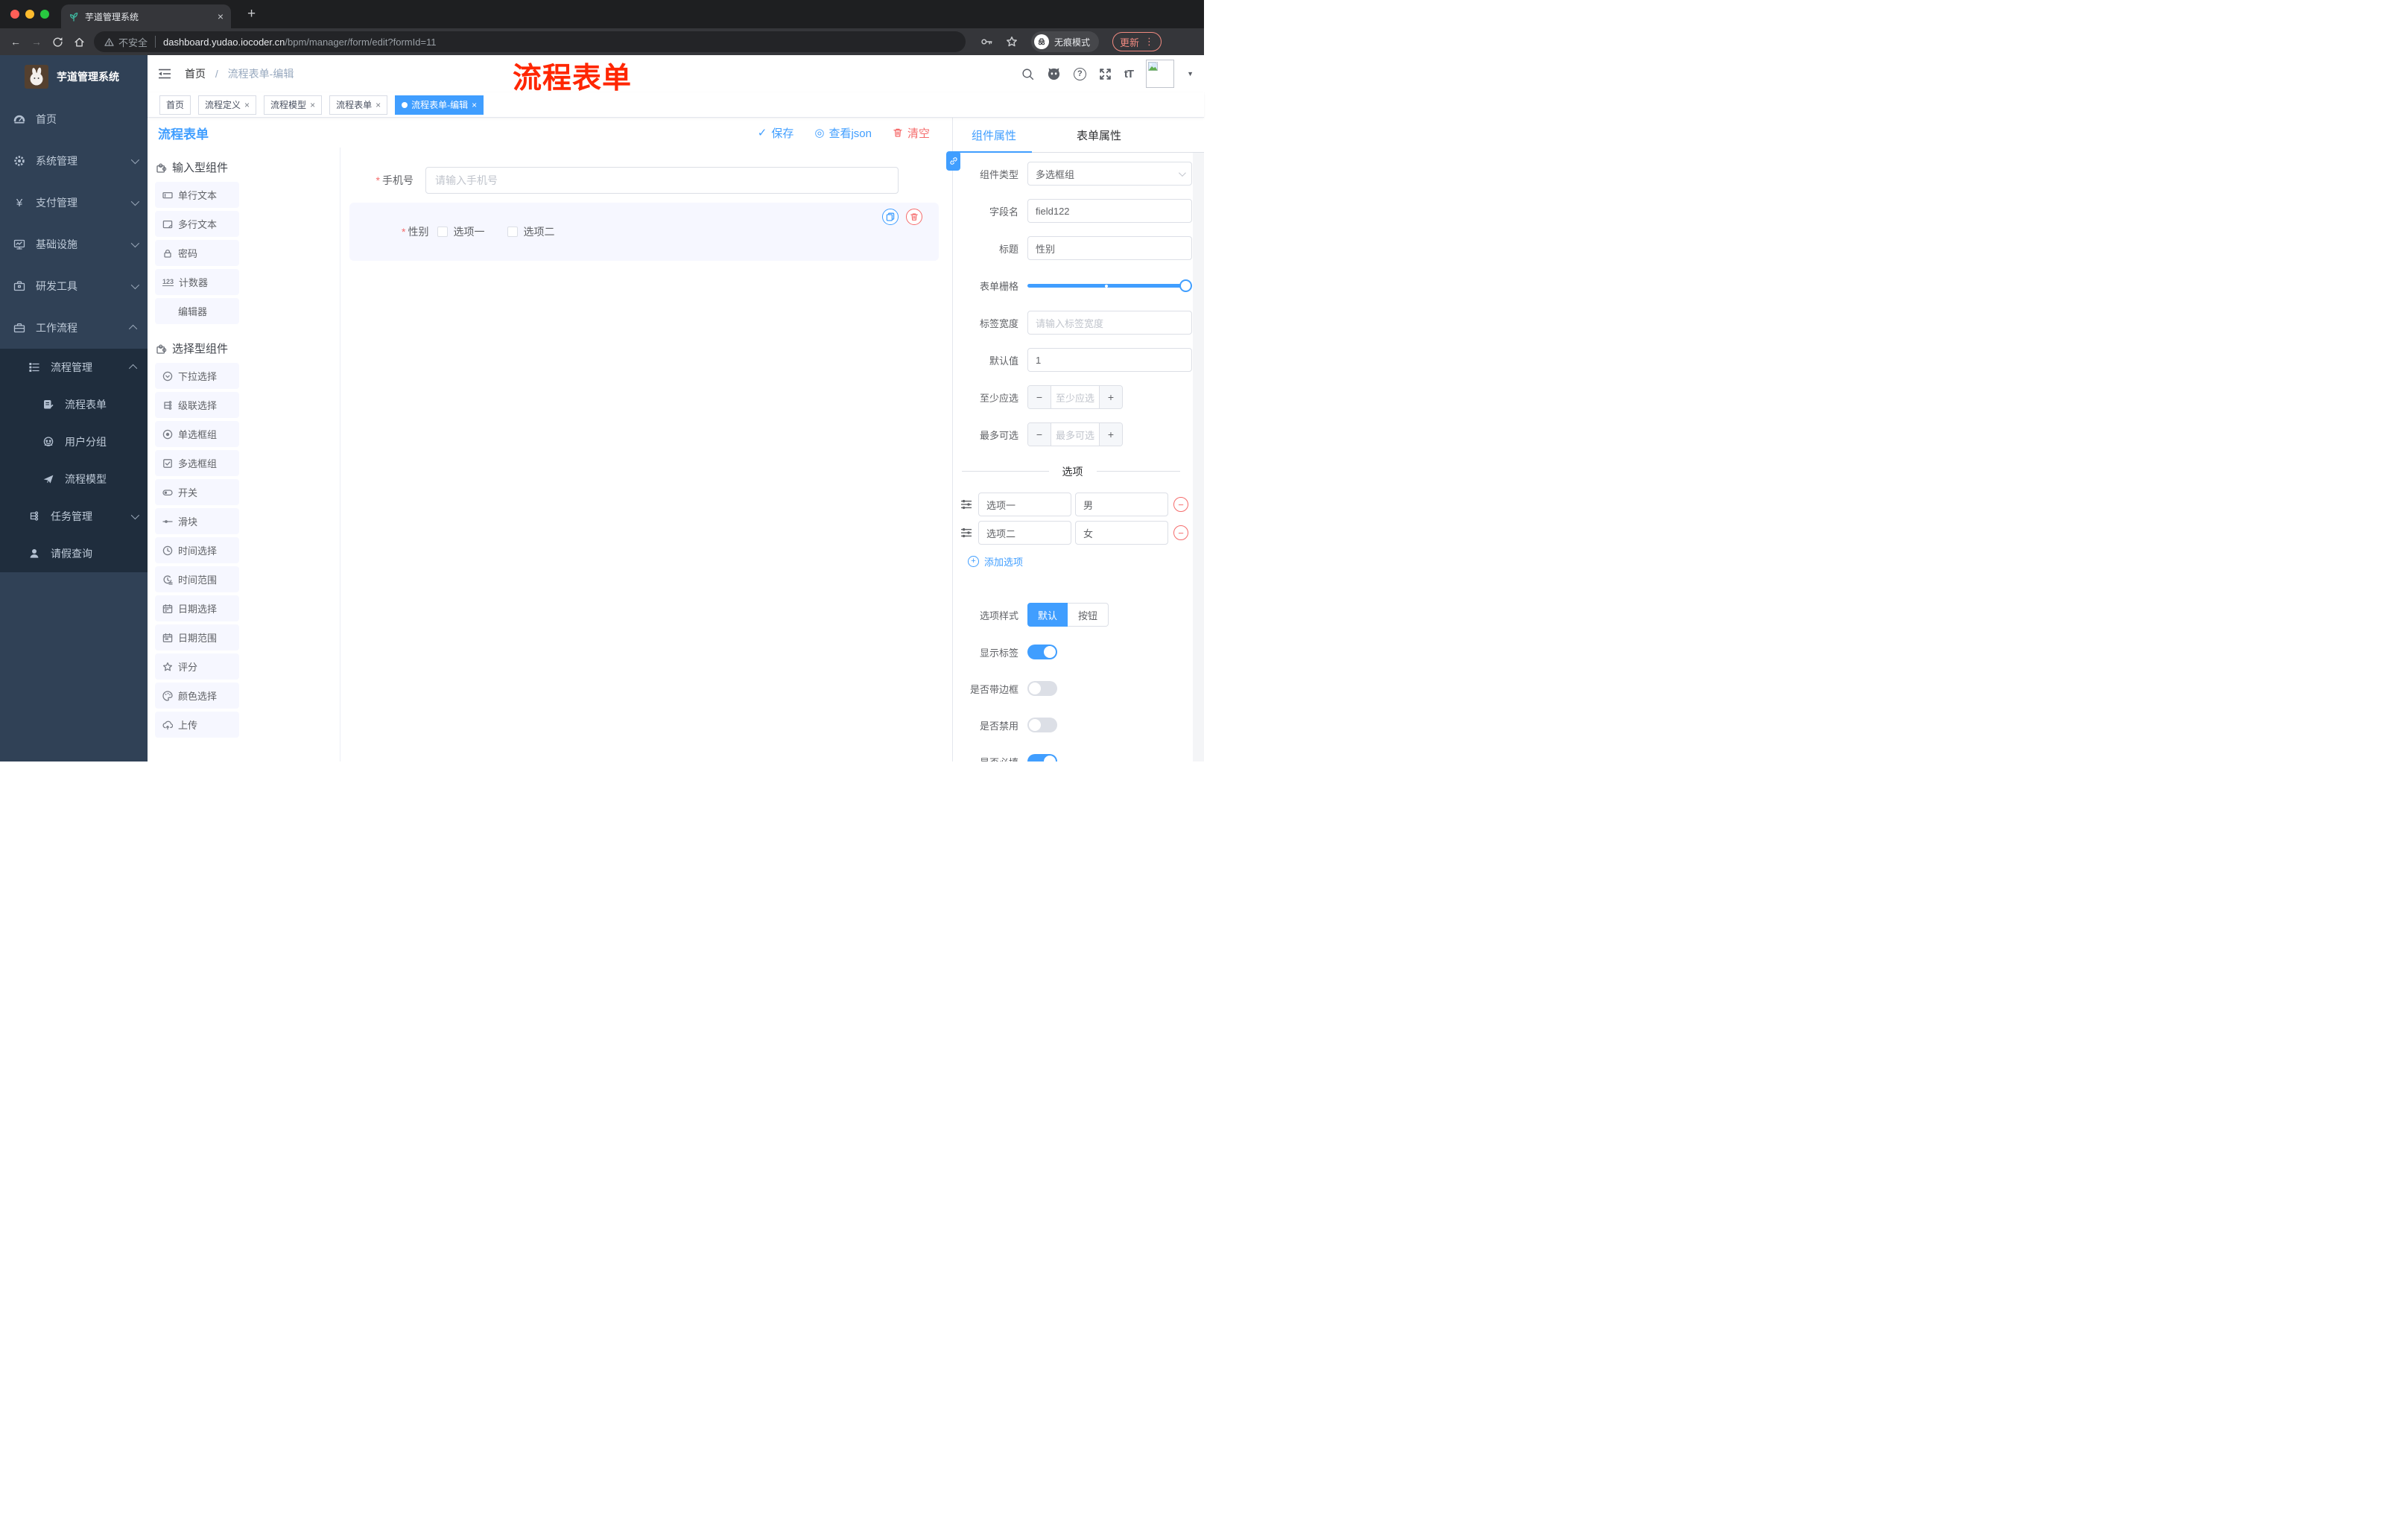  What do you see at coordinates (197, 253) in the screenshot?
I see `palette-item-password: 密码` at bounding box center [197, 253].